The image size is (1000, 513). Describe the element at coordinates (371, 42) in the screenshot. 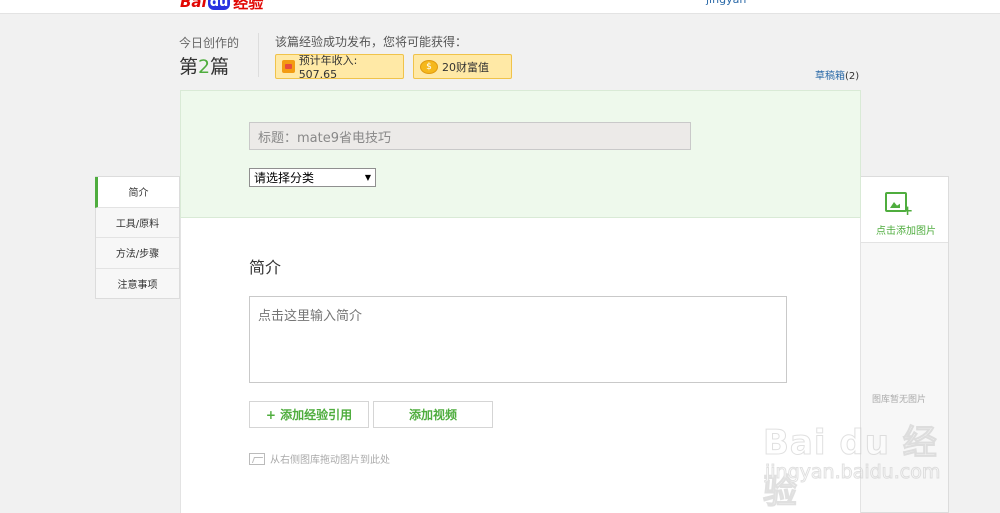

I see `reward-text: 该篇经验成功发布，您将可能获得：` at that location.